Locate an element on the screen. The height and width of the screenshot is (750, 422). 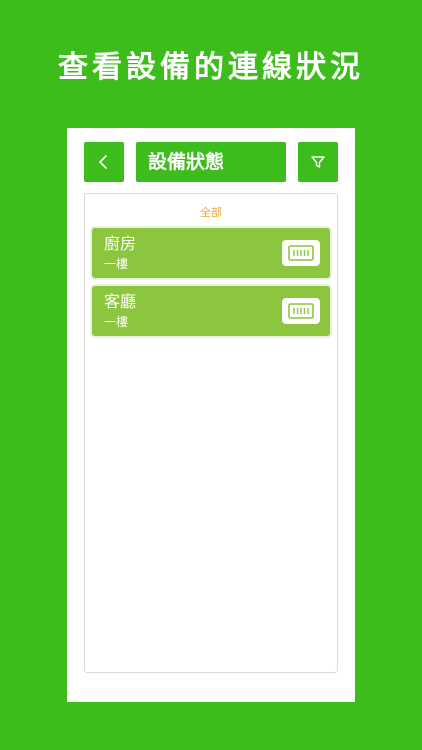
filter-icon is located at coordinates (318, 162).